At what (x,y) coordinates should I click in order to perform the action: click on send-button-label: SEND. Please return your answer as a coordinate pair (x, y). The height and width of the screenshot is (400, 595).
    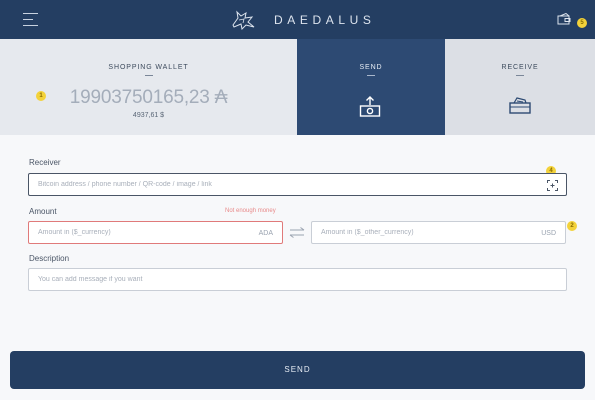
    Looking at the image, I should click on (297, 369).